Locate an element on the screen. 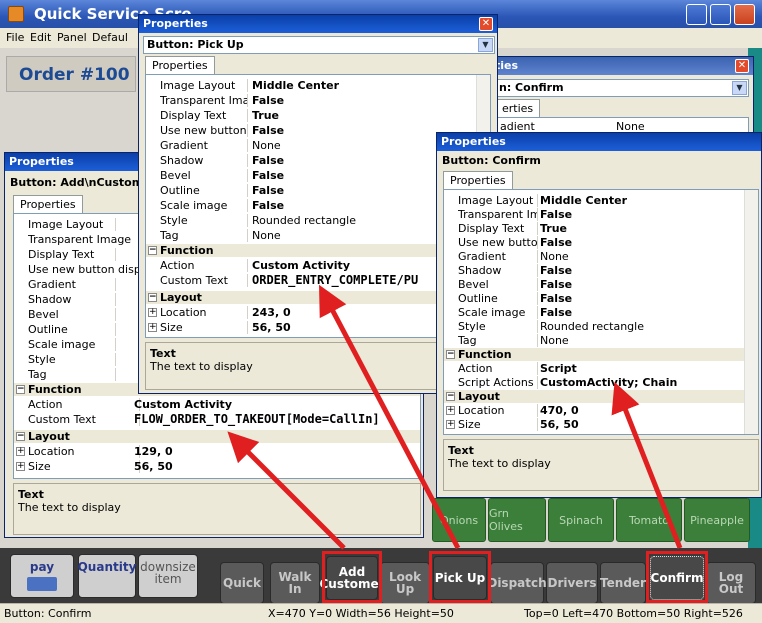 The width and height of the screenshot is (762, 623). order-number: Order #100 is located at coordinates (71, 74).